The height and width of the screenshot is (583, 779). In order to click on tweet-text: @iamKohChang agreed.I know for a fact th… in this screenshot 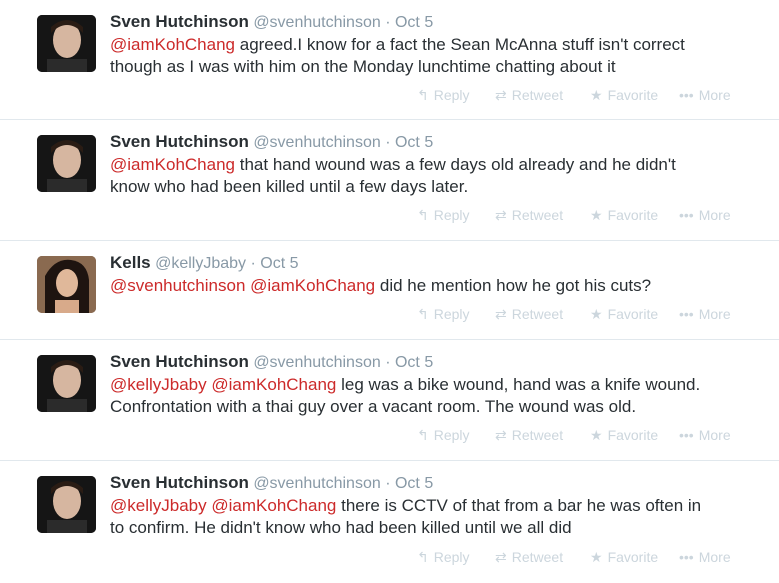, I will do `click(430, 56)`.